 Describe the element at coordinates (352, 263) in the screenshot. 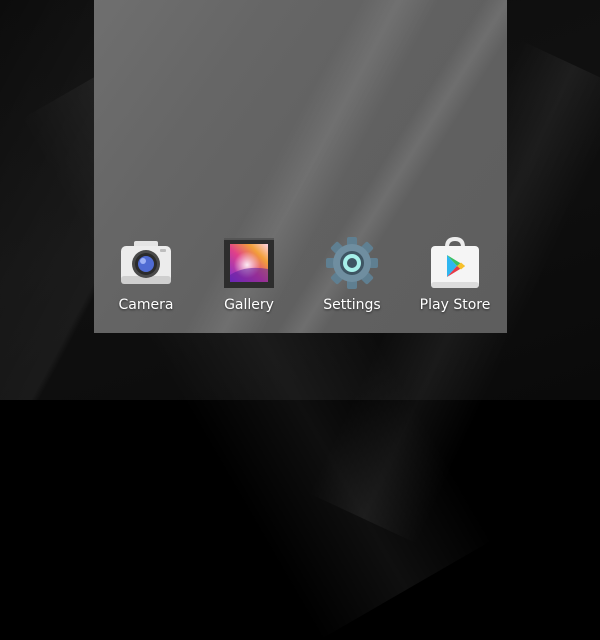

I see `gear-icon` at that location.